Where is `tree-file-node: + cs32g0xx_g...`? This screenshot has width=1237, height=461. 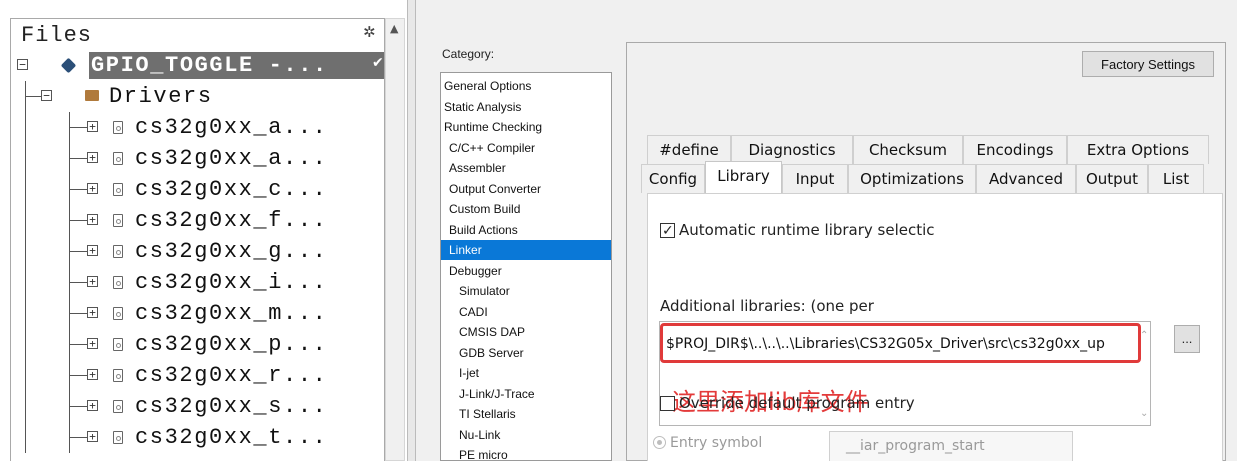 tree-file-node: + cs32g0xx_g... is located at coordinates (197, 251).